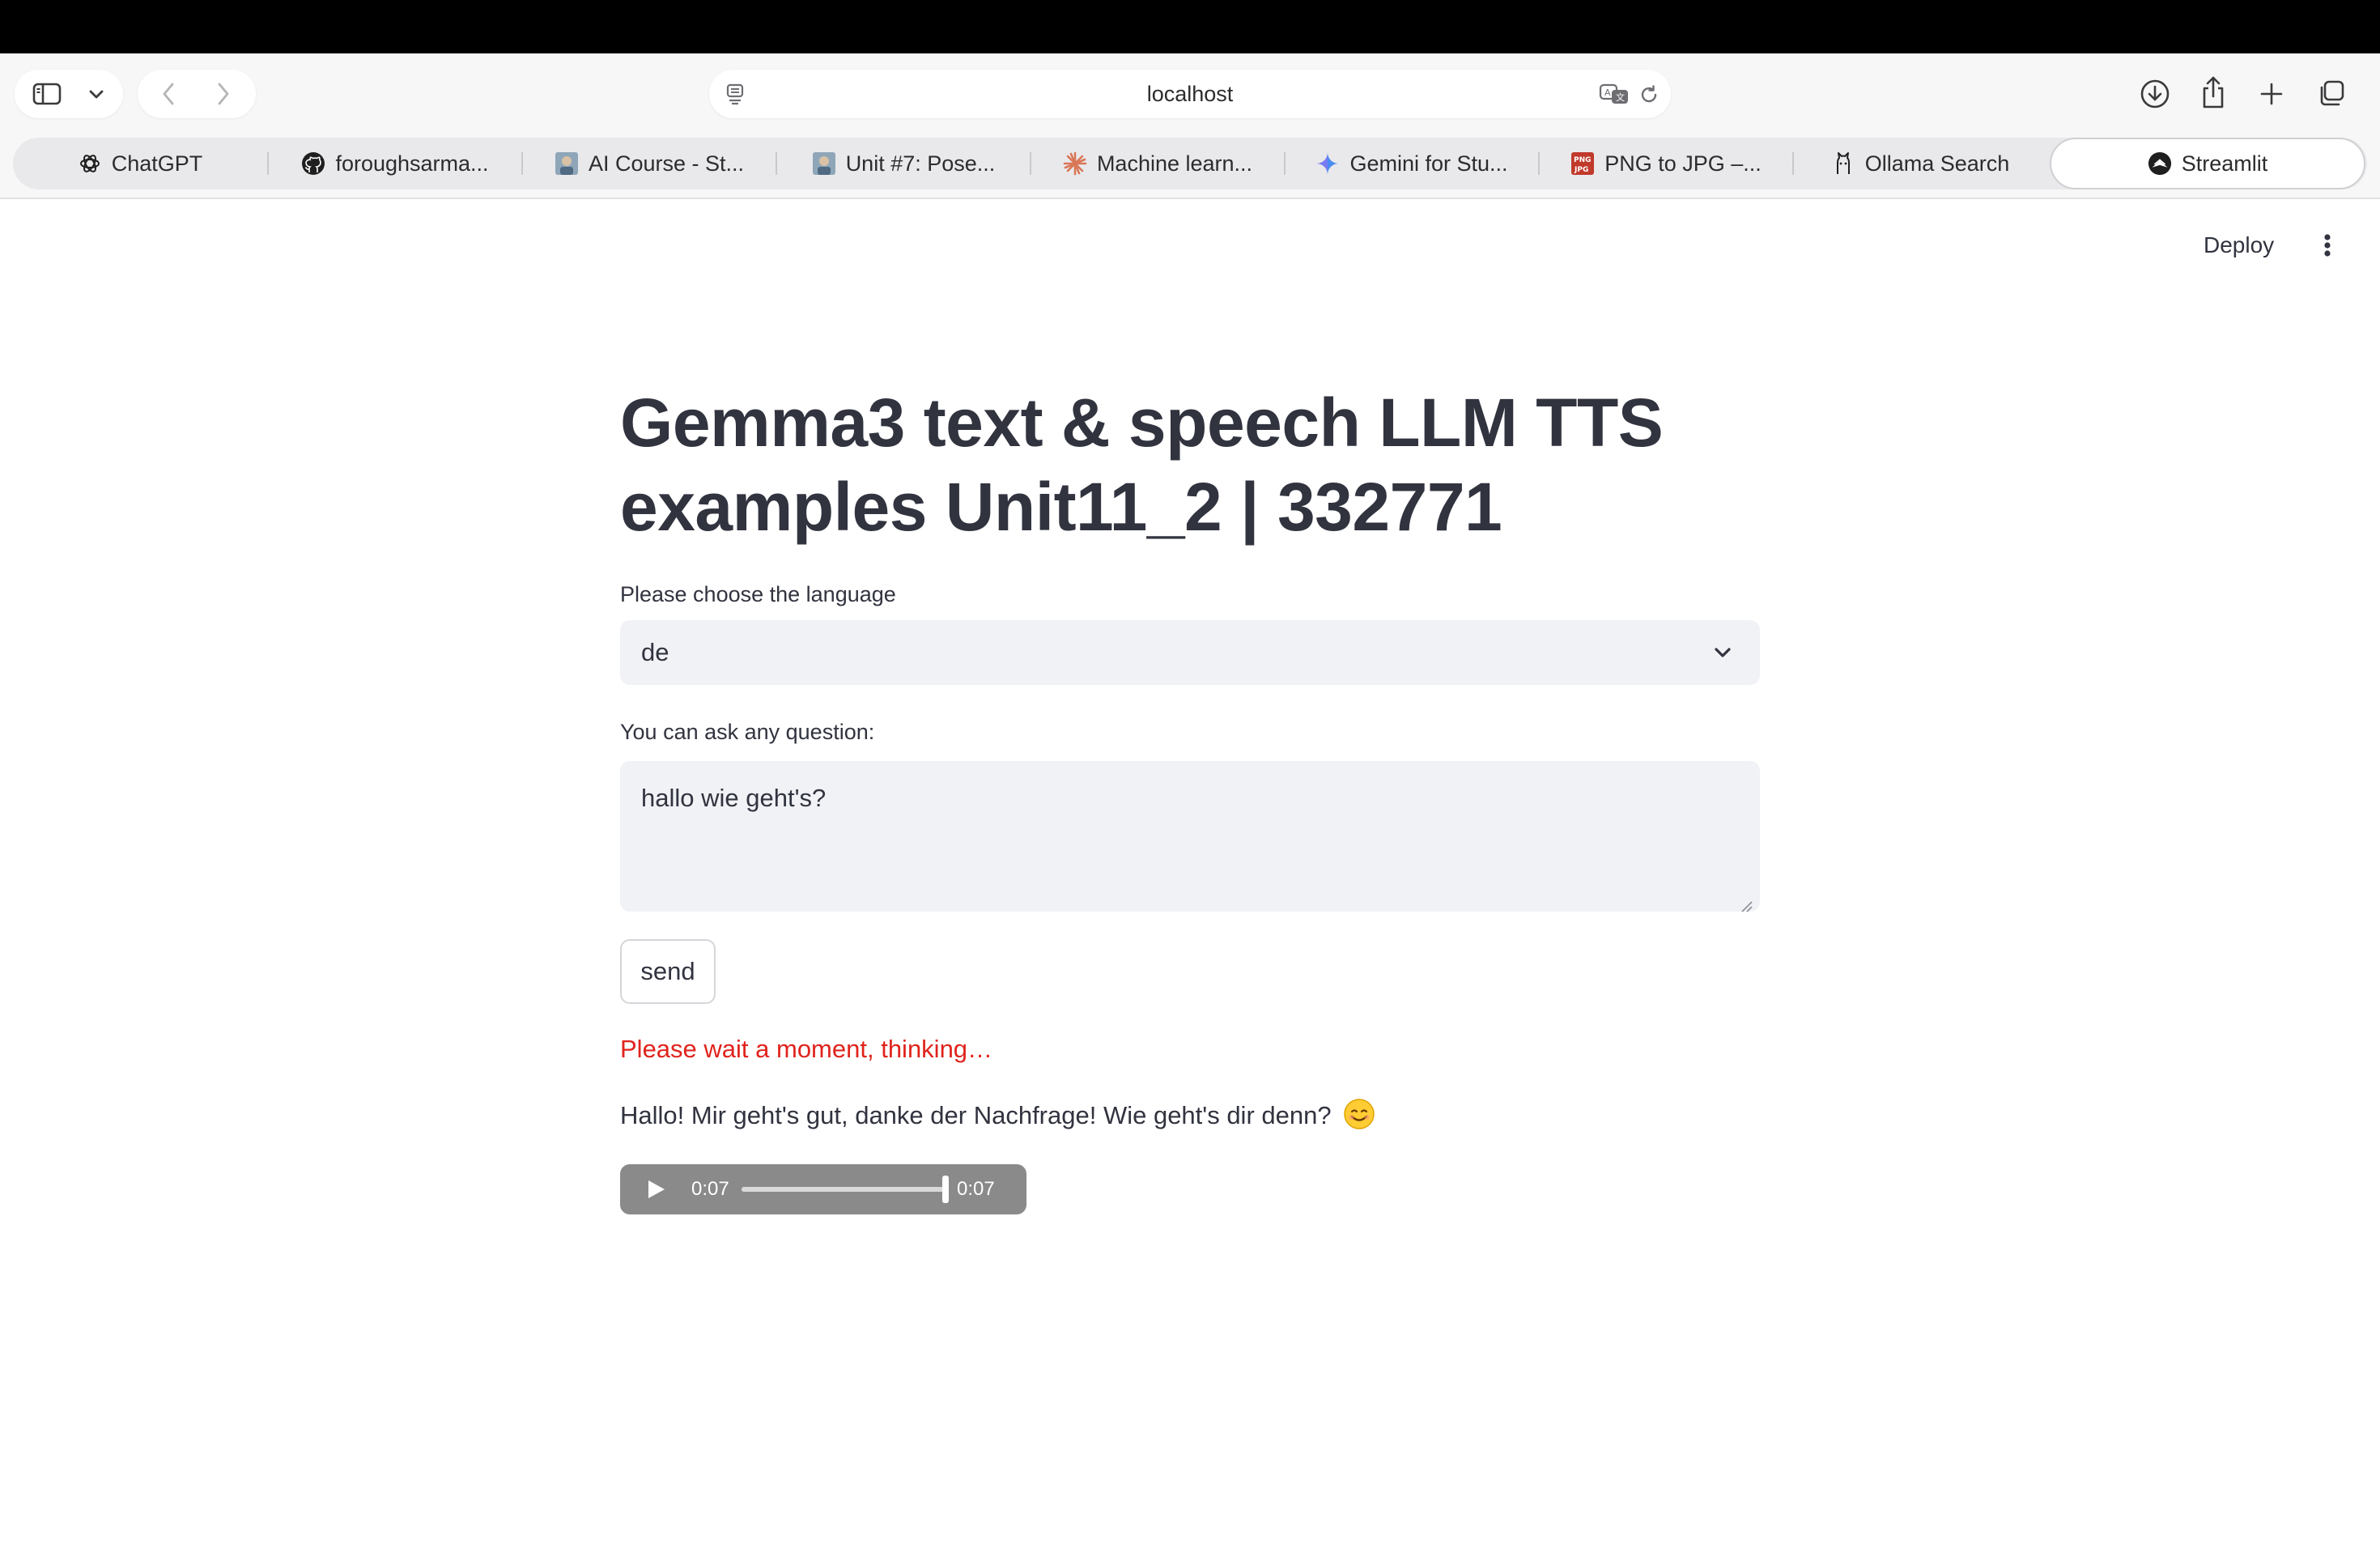 This screenshot has width=2380, height=1548. I want to click on new-tab-plus-icon, so click(2271, 93).